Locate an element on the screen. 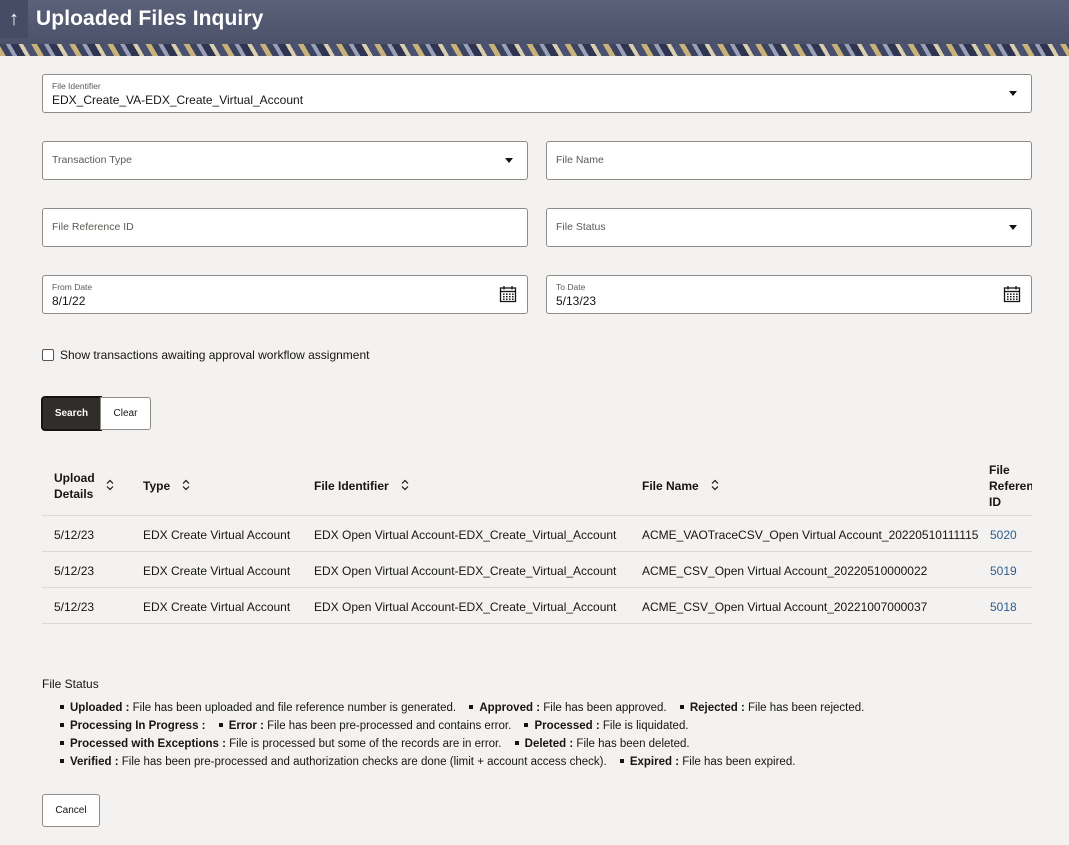 The image size is (1069, 845). legend-term: Uploaded : is located at coordinates (100, 708).